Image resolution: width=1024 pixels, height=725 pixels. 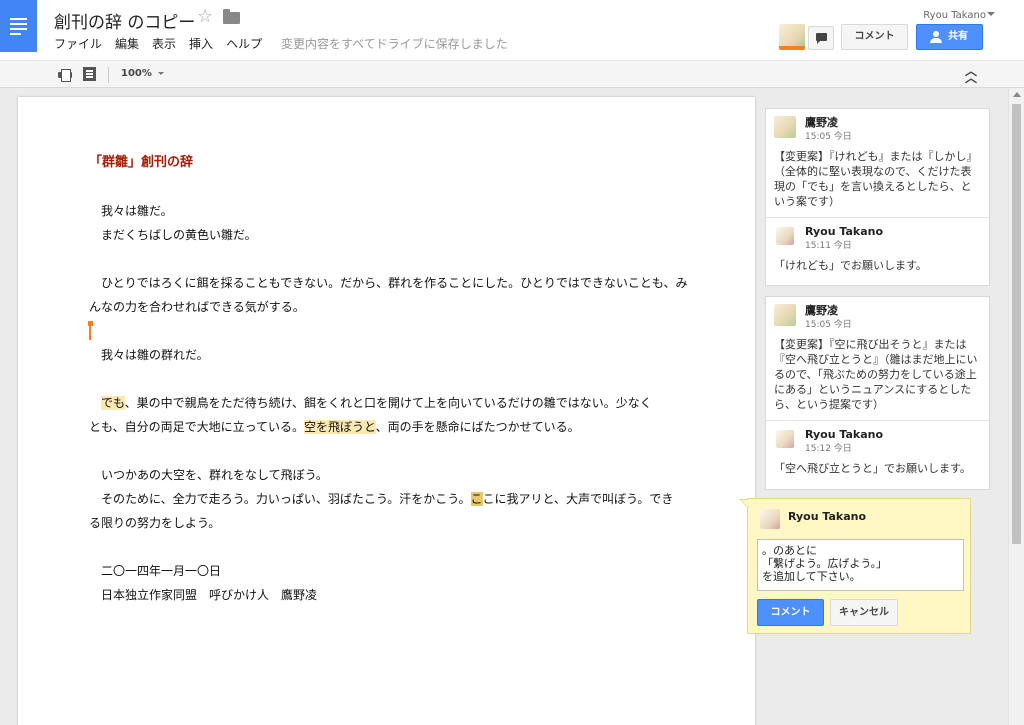 What do you see at coordinates (872, 468) in the screenshot?
I see `comment-body: 「空へ飛び立とうと」でお願いします。` at bounding box center [872, 468].